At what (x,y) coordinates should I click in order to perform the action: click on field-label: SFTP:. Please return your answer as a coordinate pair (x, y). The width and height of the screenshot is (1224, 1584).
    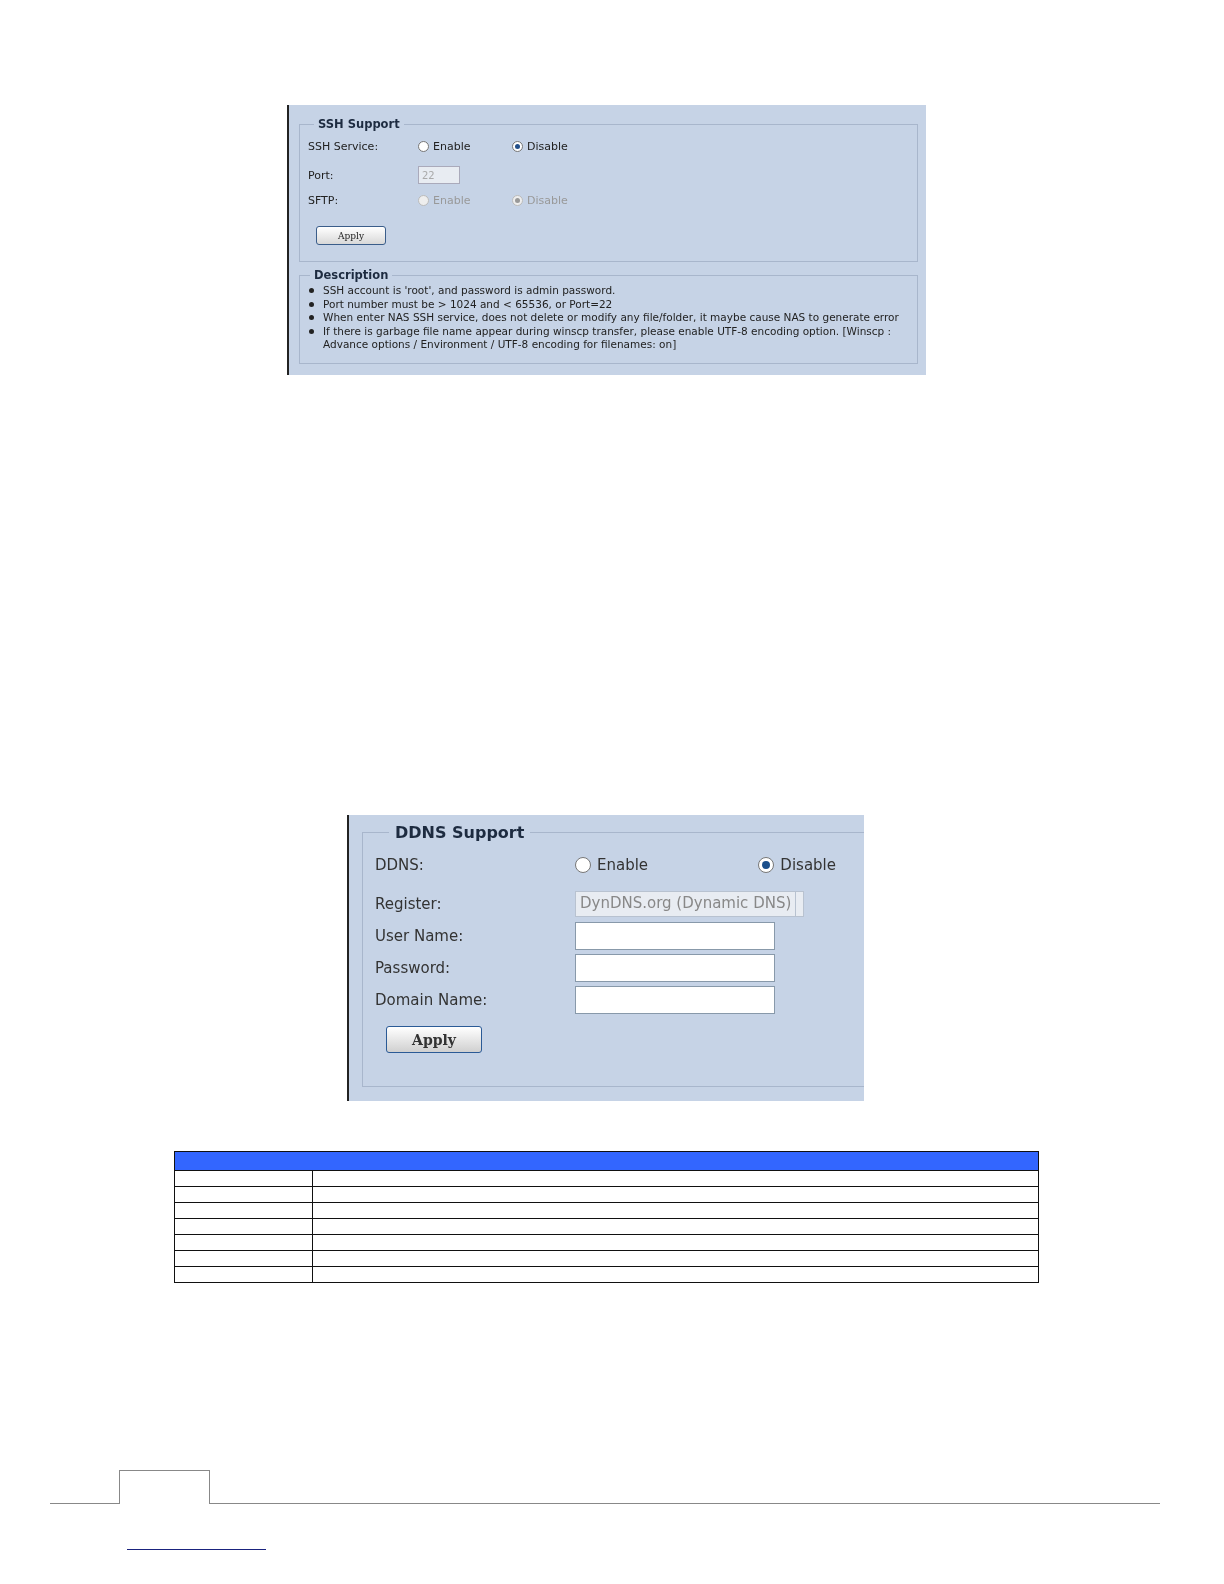
    Looking at the image, I should click on (324, 200).